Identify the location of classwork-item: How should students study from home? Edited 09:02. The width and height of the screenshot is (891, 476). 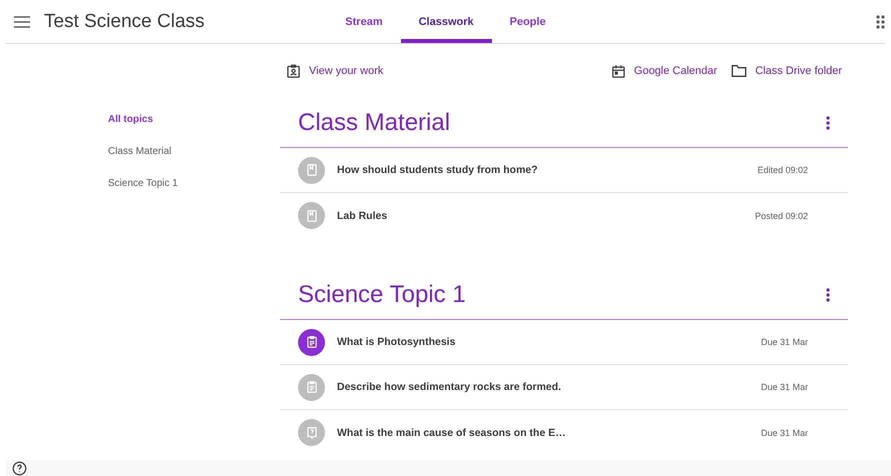
(564, 170).